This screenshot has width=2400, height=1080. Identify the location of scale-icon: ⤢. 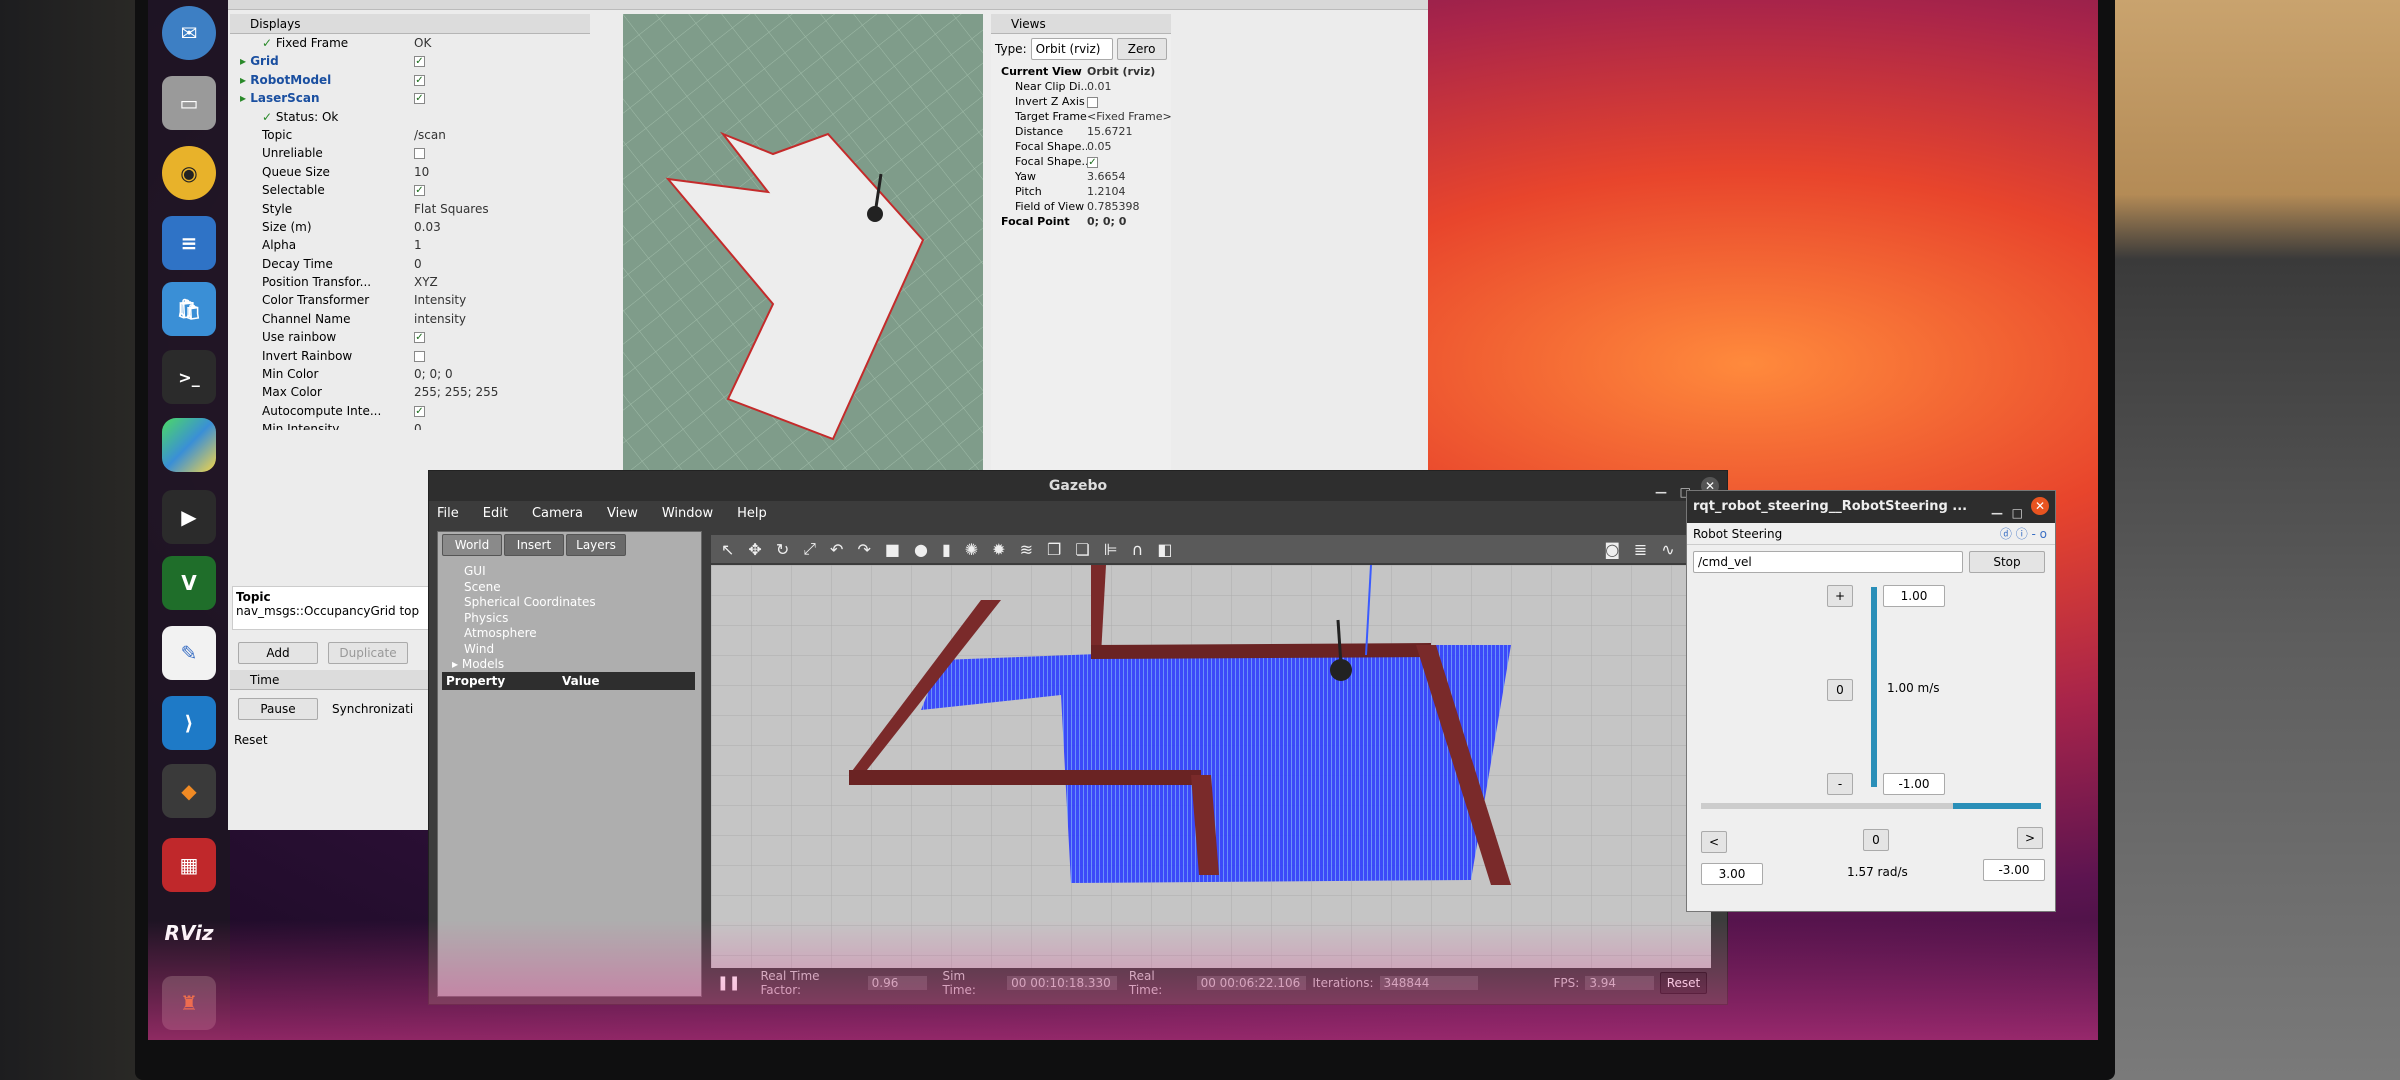
(809, 549).